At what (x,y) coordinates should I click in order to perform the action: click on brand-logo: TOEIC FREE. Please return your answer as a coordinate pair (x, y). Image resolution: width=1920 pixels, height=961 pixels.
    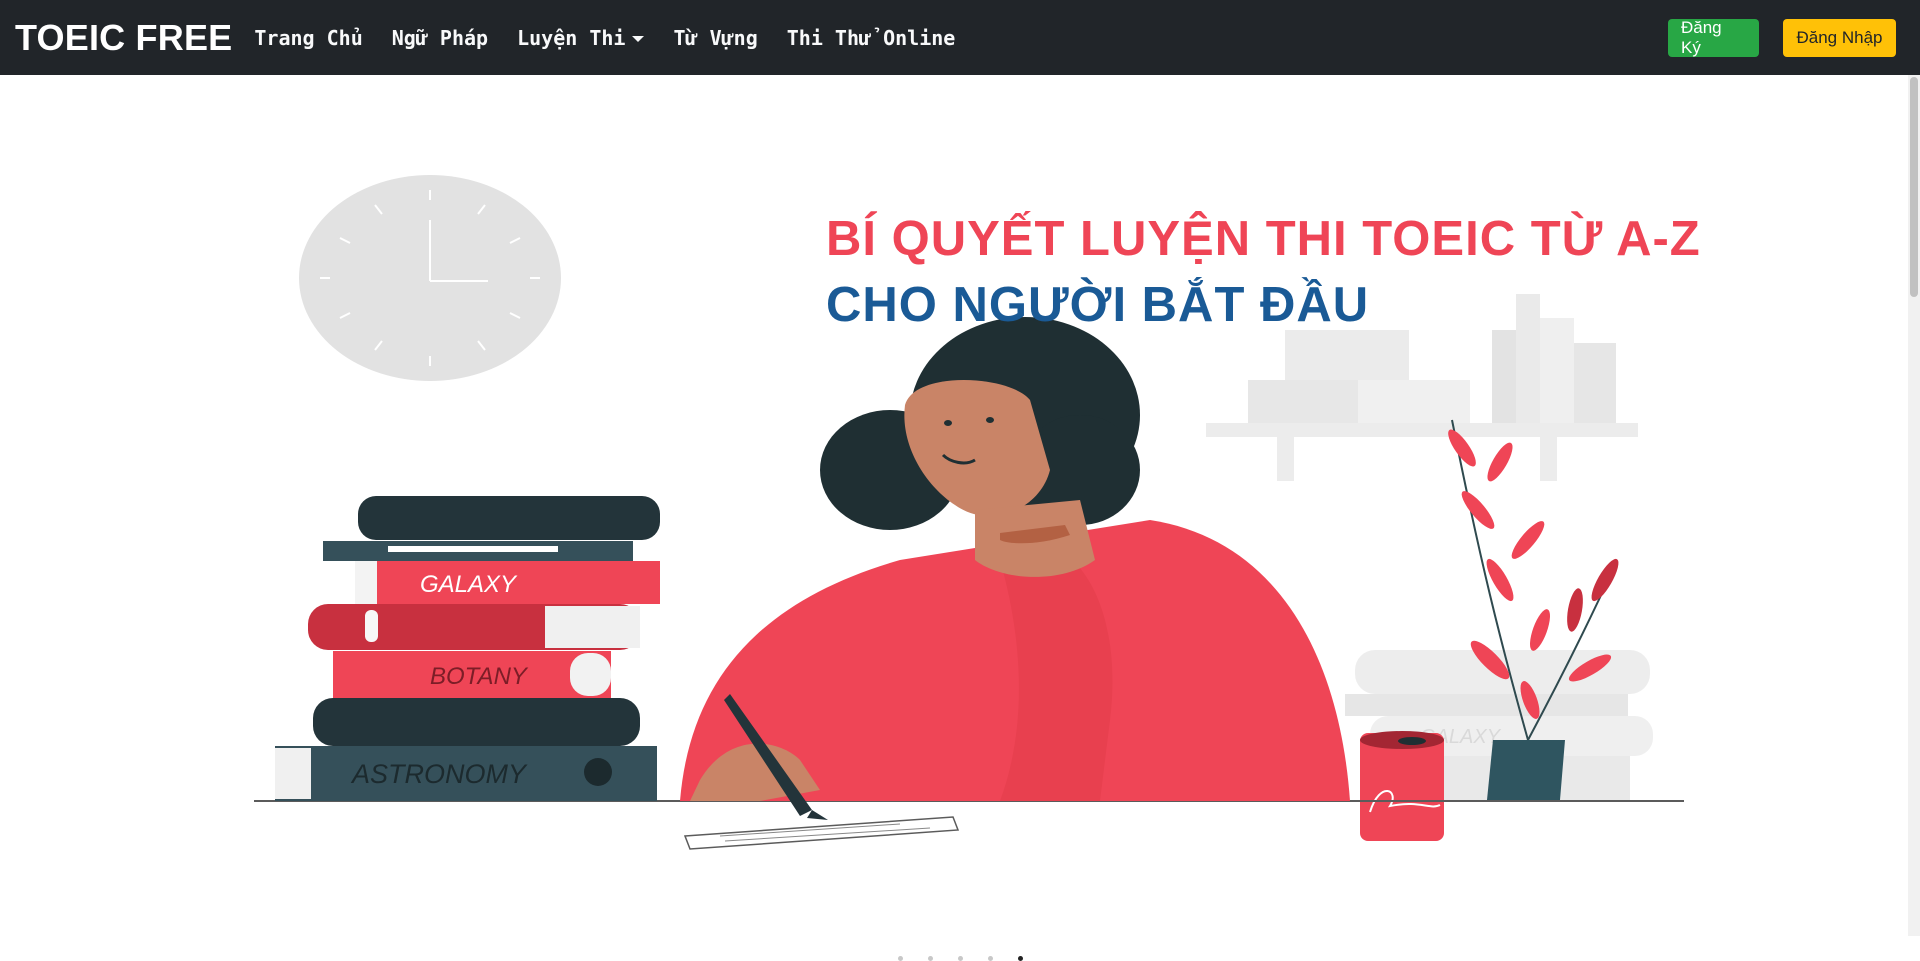
    Looking at the image, I should click on (123, 38).